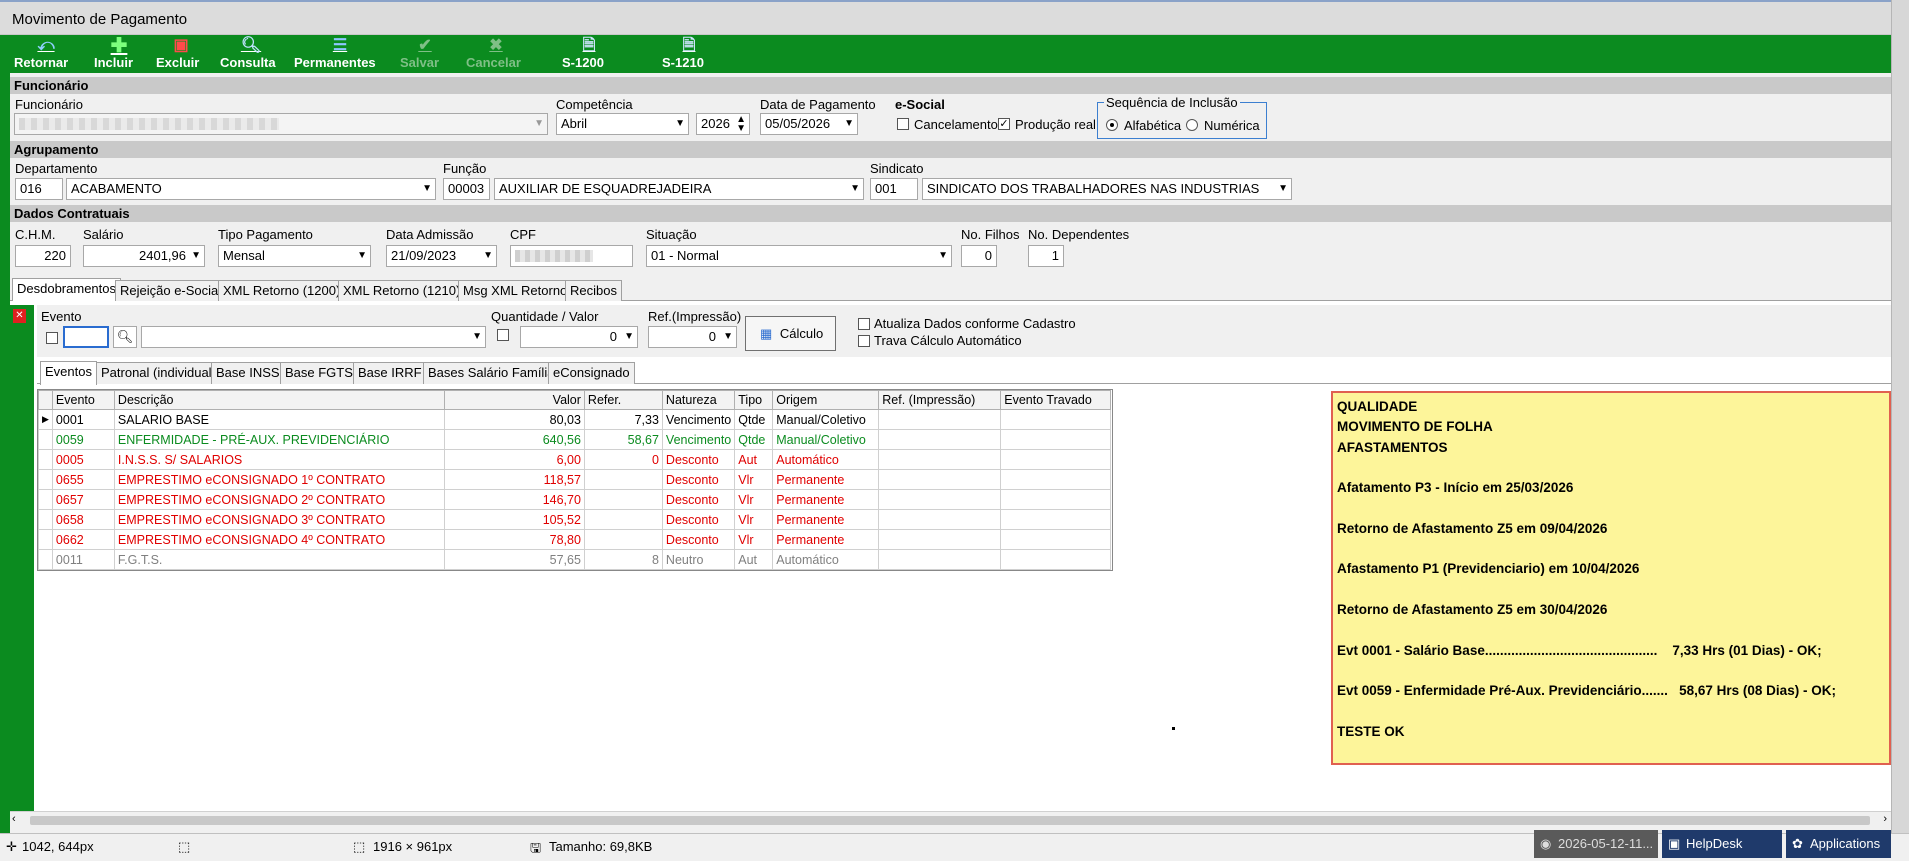  What do you see at coordinates (593, 291) in the screenshot?
I see `tab-recibos: Recibos` at bounding box center [593, 291].